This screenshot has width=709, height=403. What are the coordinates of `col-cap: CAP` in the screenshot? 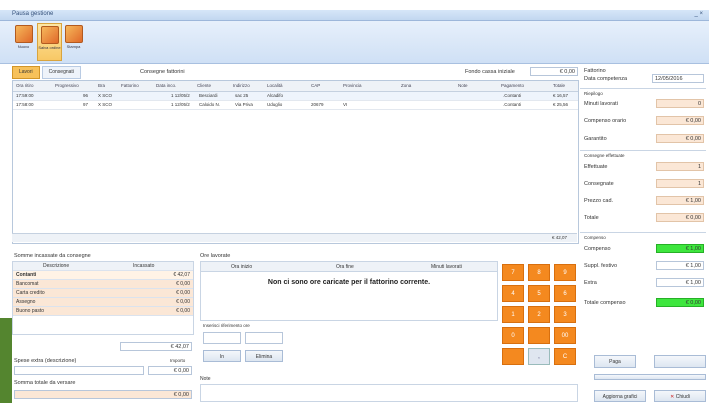 It's located at (315, 85).